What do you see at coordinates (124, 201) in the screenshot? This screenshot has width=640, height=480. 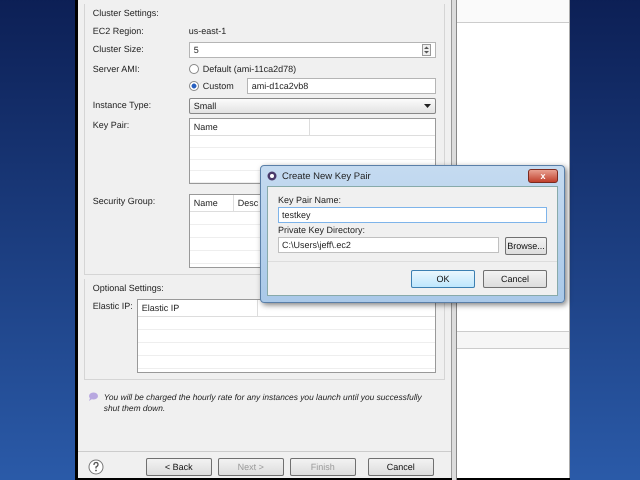 I see `field-label: Security Group:` at bounding box center [124, 201].